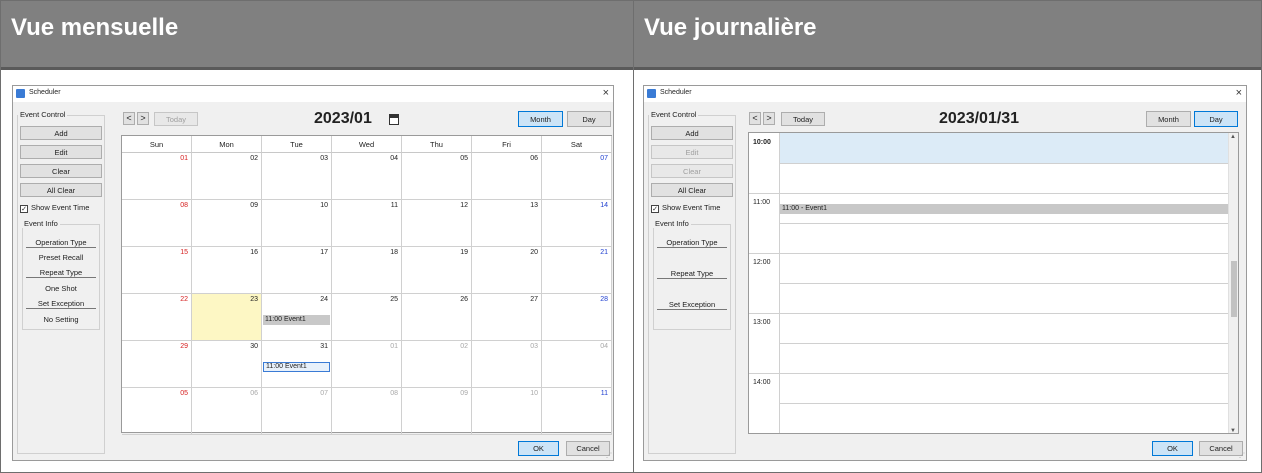 Image resolution: width=1262 pixels, height=473 pixels. Describe the element at coordinates (762, 142) in the screenshot. I see `time-label-10: 10:00` at that location.